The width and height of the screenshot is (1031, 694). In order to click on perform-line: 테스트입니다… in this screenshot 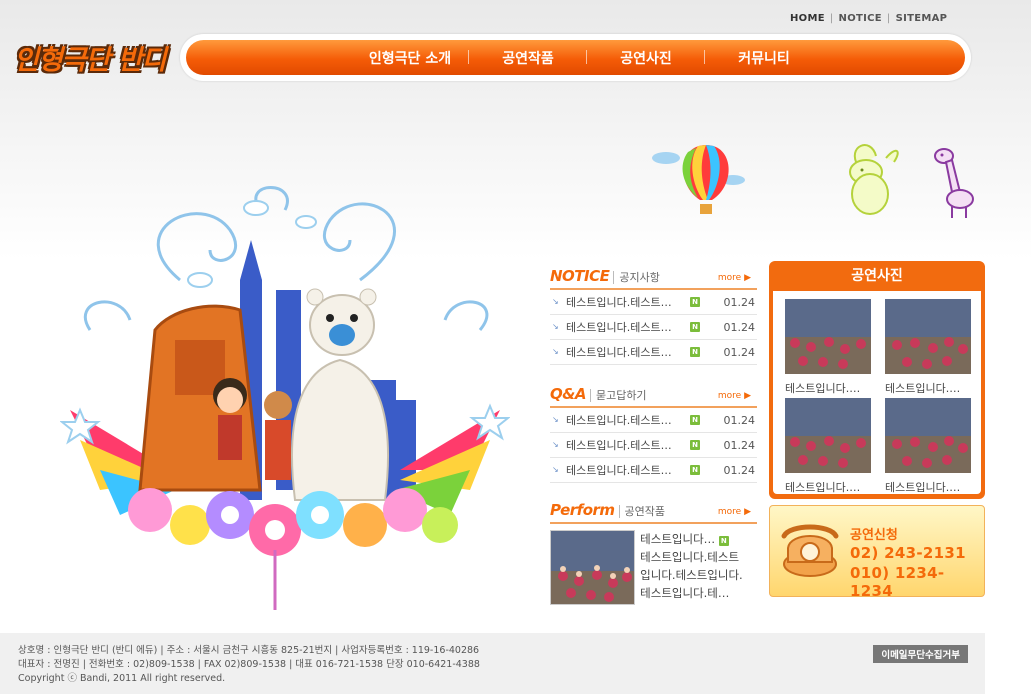, I will do `click(678, 539)`.